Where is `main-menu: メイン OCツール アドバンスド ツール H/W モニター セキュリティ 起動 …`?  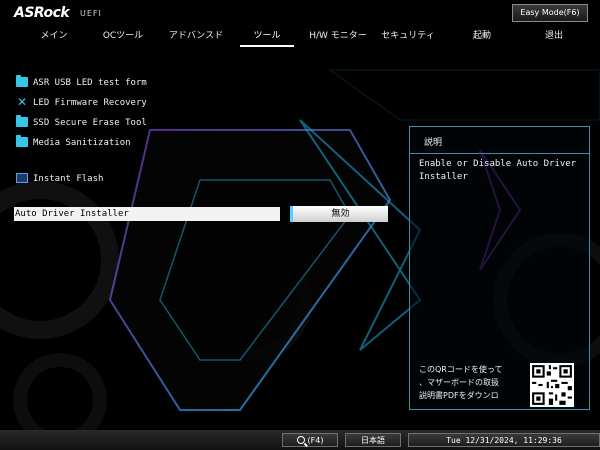 main-menu: メイン OCツール アドバンスド ツール H/W モニター セキュリティ 起動 … is located at coordinates (300, 37).